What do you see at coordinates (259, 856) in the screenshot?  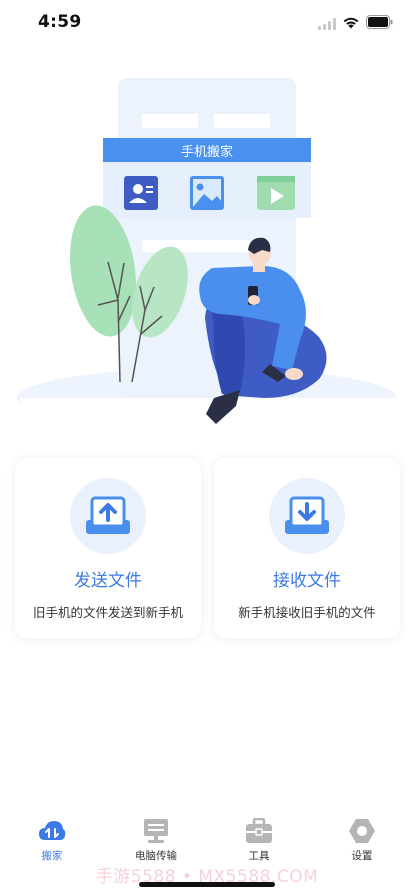 I see `tab-tools-label: 工具` at bounding box center [259, 856].